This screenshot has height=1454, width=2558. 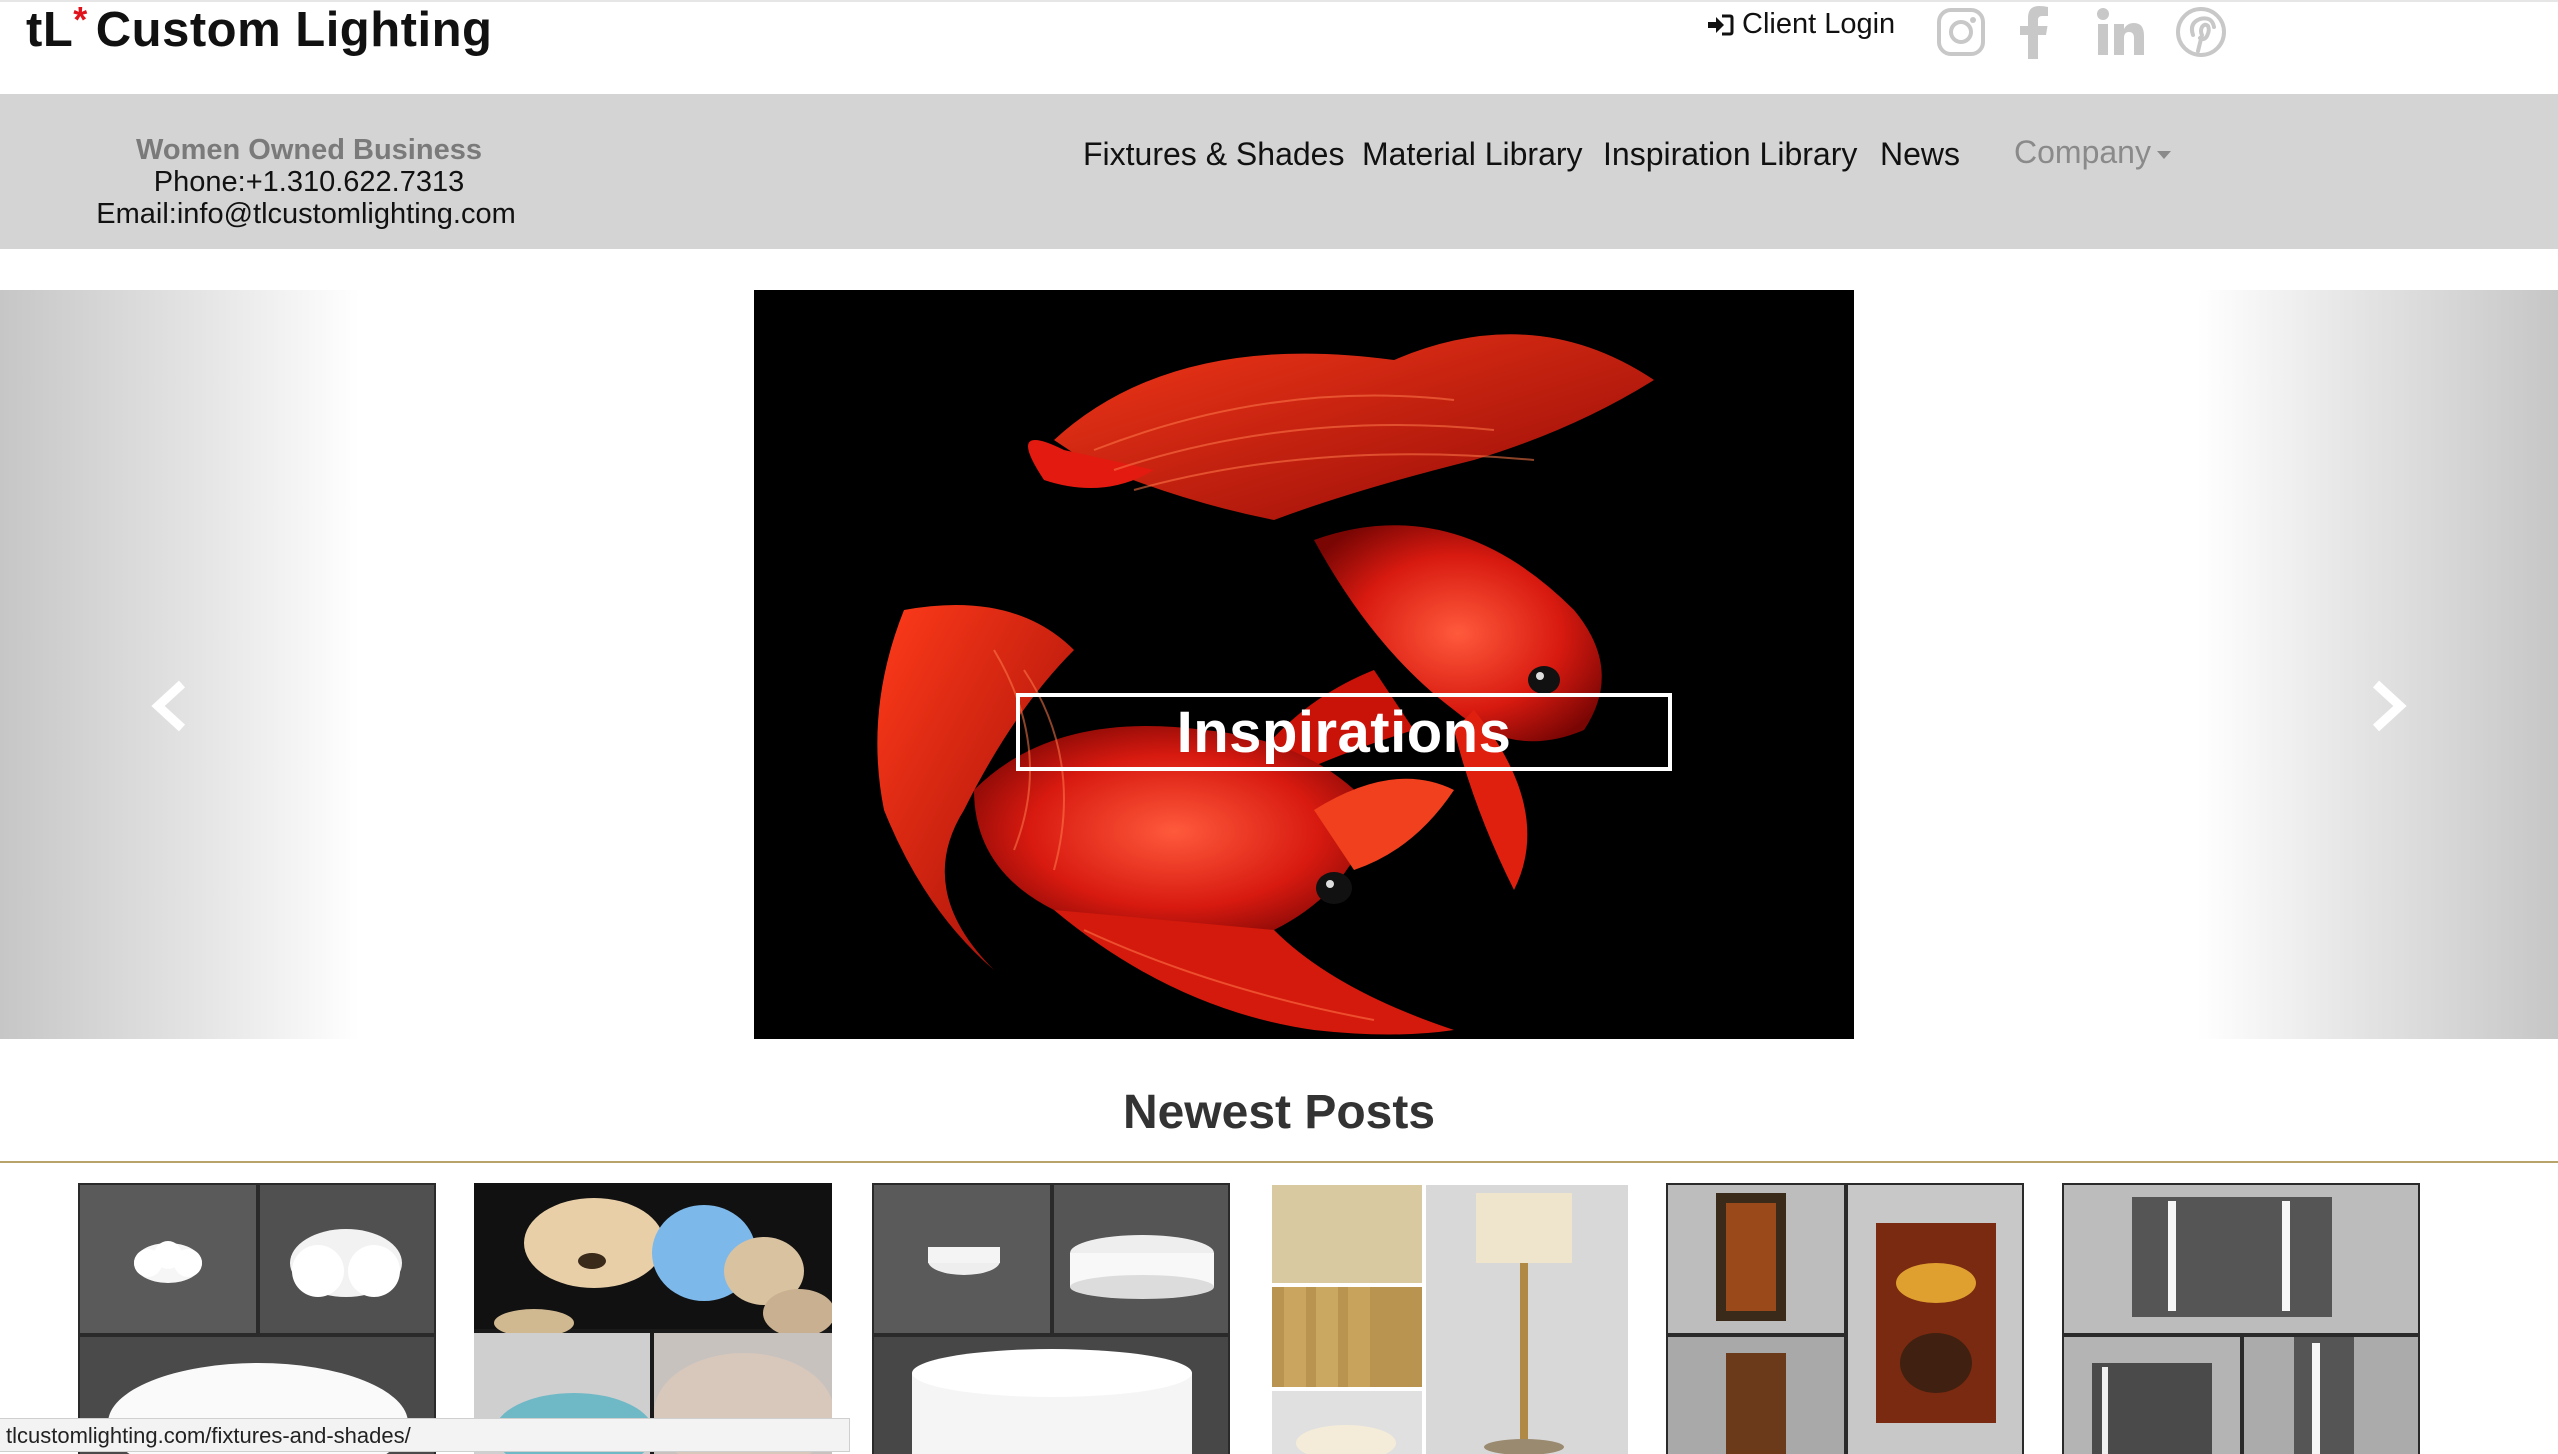 What do you see at coordinates (1279, 1112) in the screenshot?
I see `newest-posts-heading: Newest Posts` at bounding box center [1279, 1112].